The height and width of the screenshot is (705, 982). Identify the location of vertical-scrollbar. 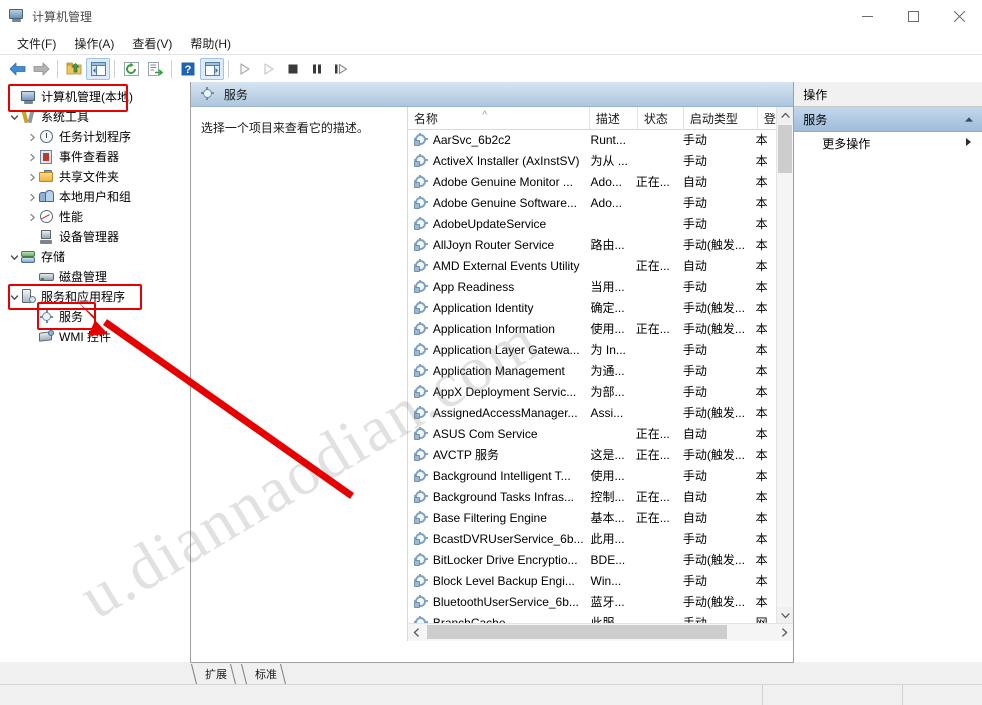
(785, 365).